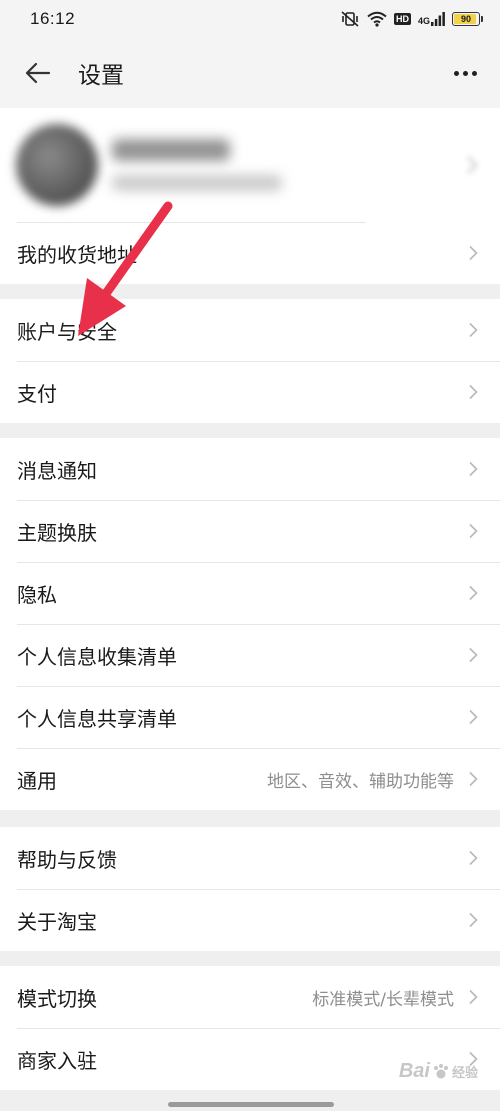  I want to click on header-bar: 设置, so click(250, 73).